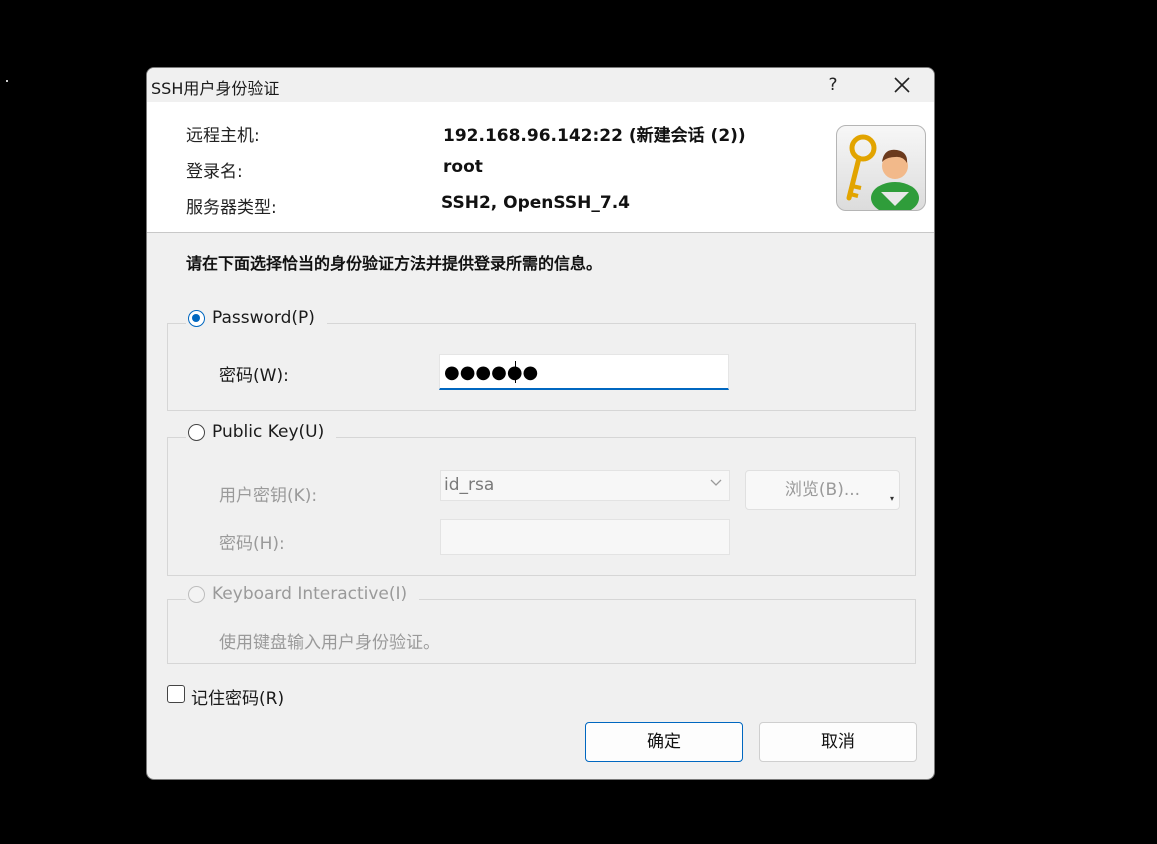  Describe the element at coordinates (585, 537) in the screenshot. I see `passphrase-input` at that location.